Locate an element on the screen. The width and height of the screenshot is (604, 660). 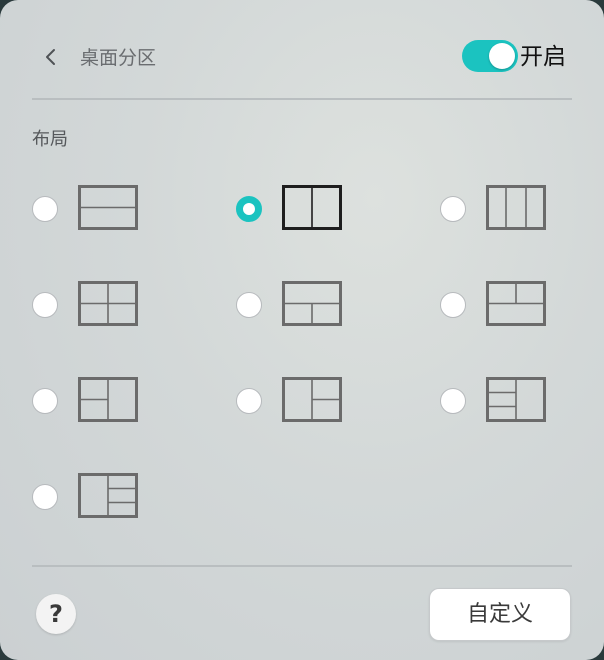
page-title: 桌面分区 is located at coordinates (118, 58).